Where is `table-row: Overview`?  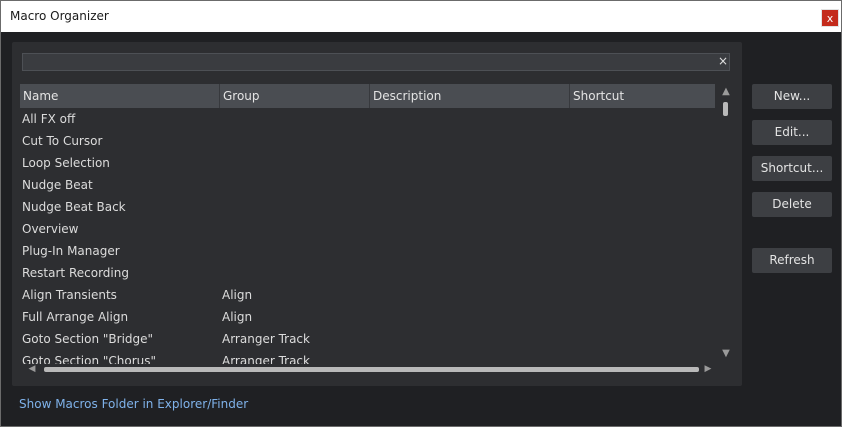 table-row: Overview is located at coordinates (367, 229).